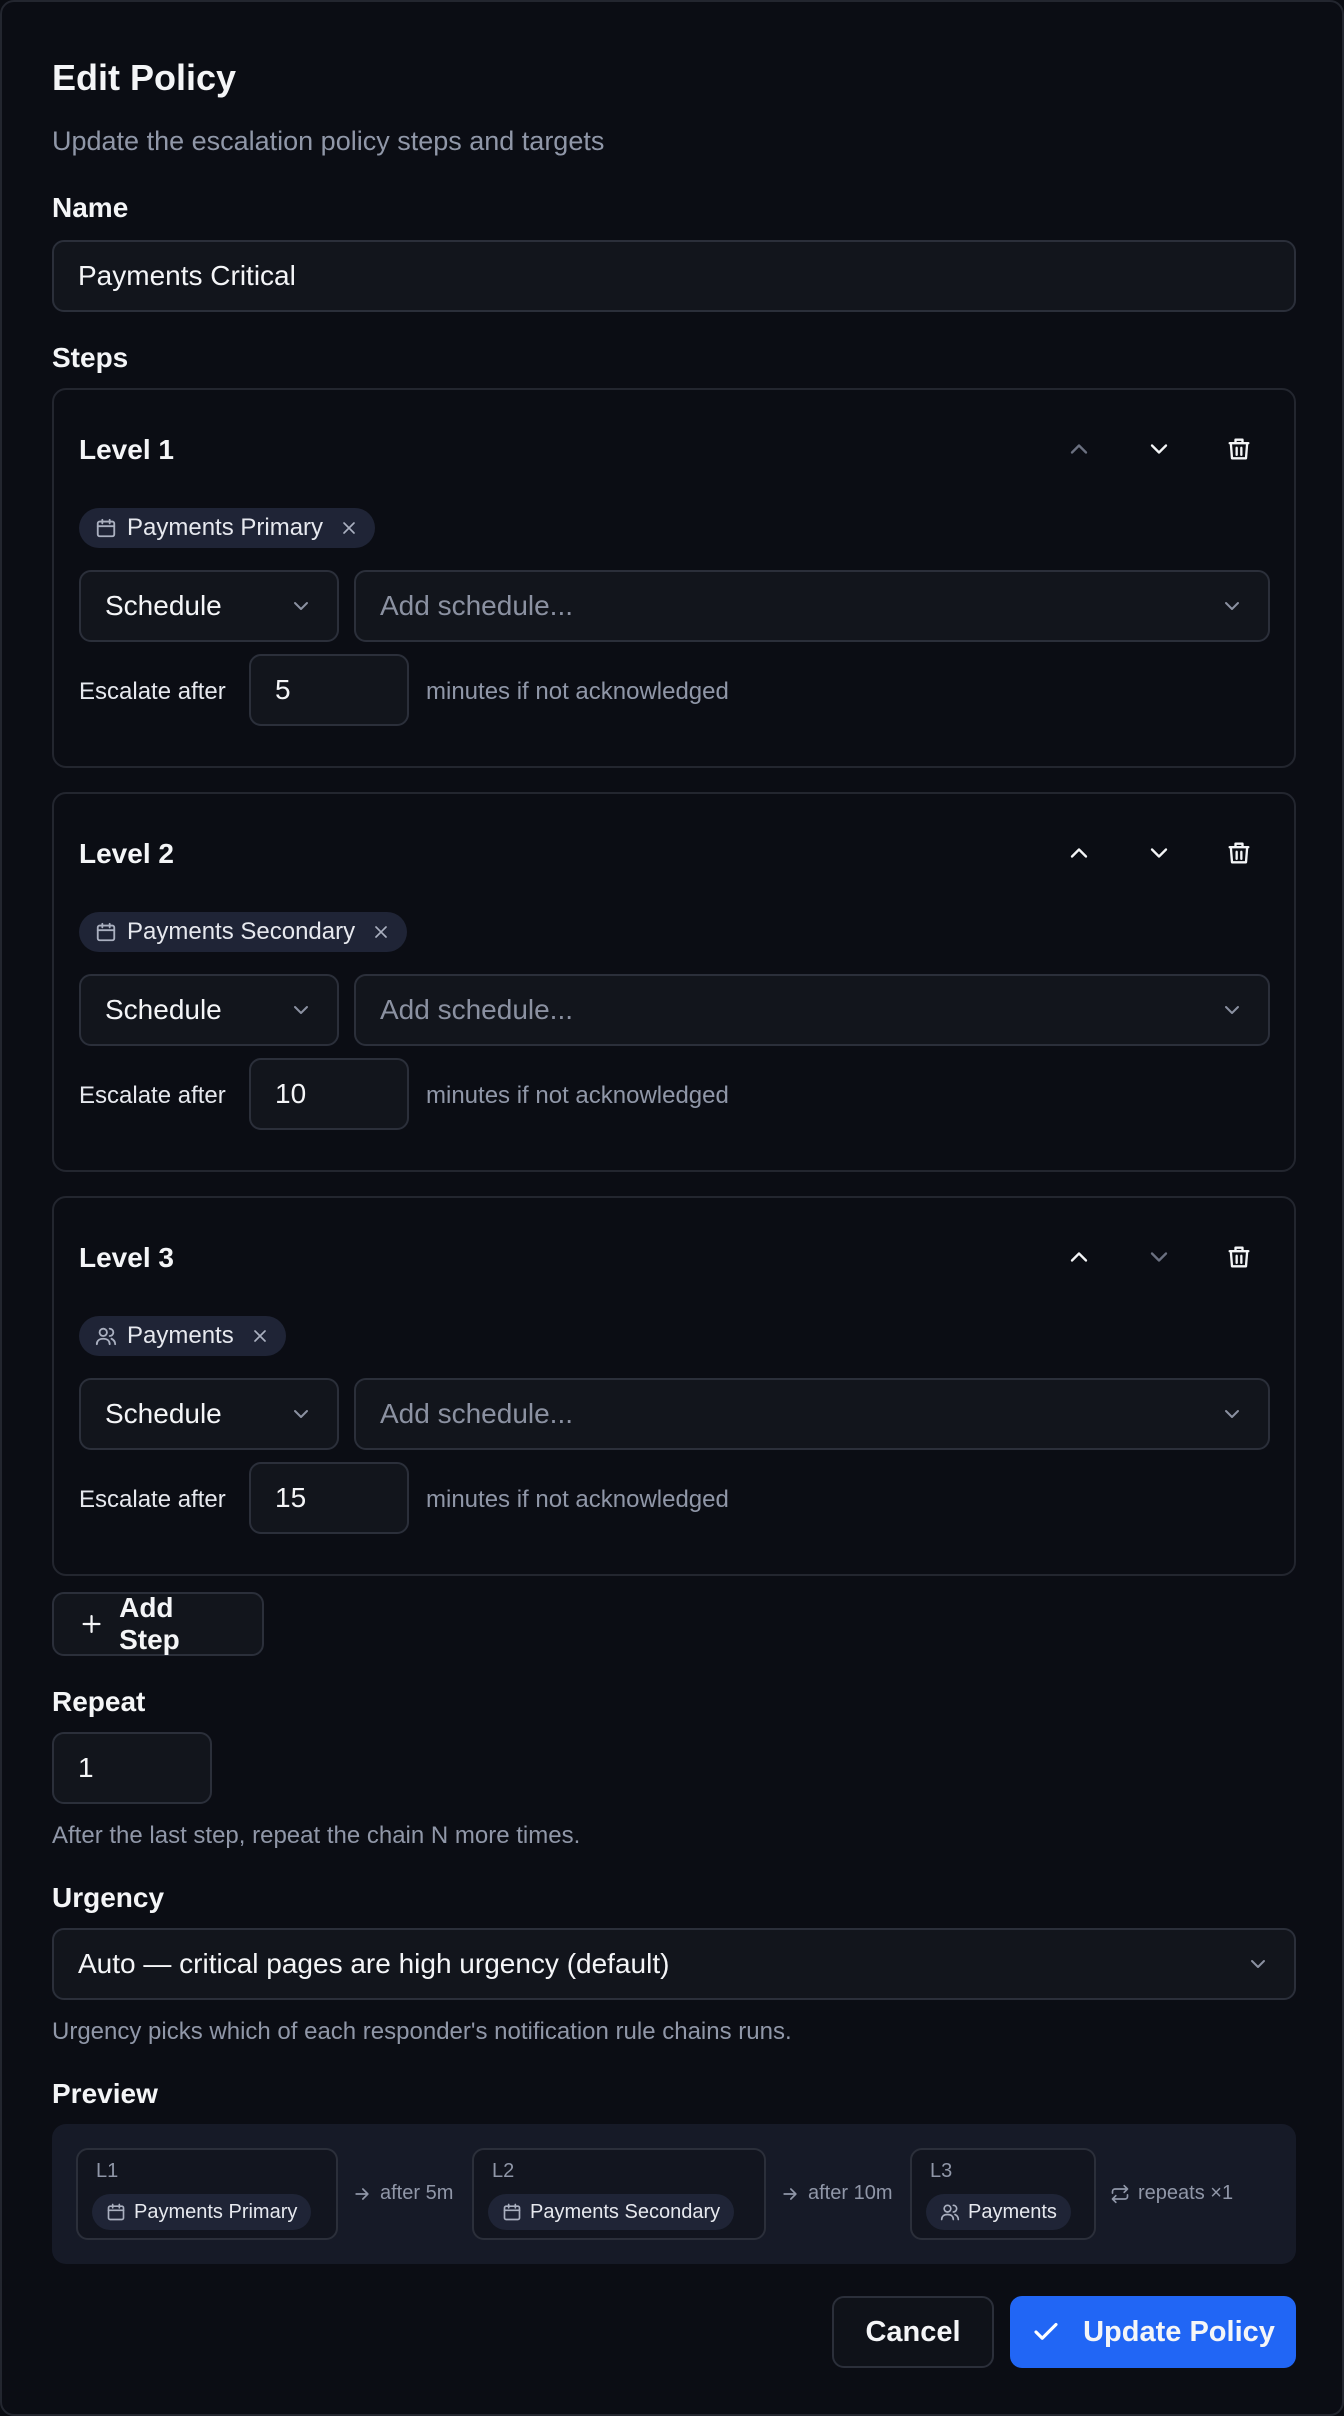 The image size is (1344, 2416). I want to click on preview-target-chip: Payments, so click(998, 2212).